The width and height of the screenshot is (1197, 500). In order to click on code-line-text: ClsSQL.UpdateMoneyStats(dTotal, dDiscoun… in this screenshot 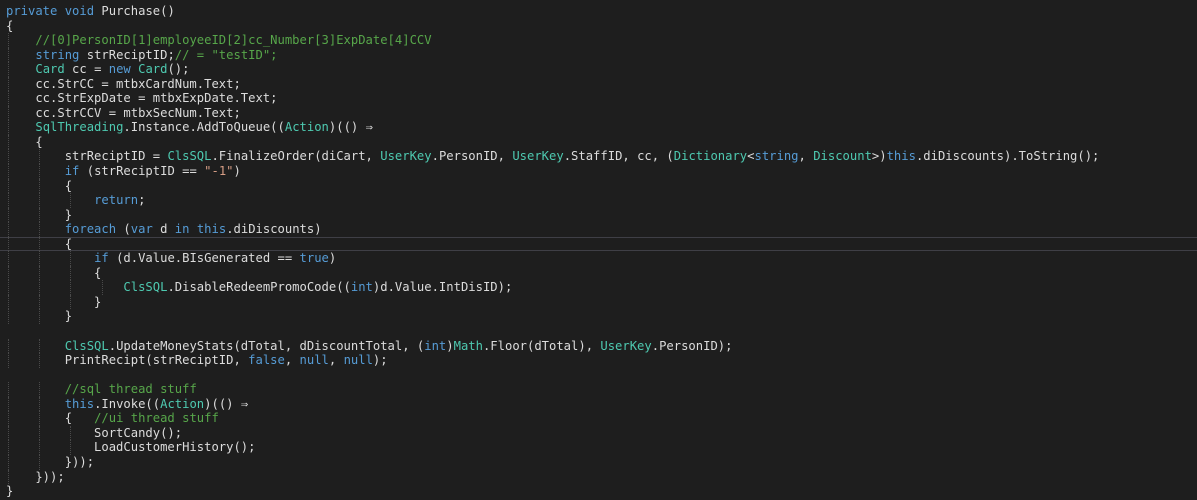, I will do `click(369, 345)`.